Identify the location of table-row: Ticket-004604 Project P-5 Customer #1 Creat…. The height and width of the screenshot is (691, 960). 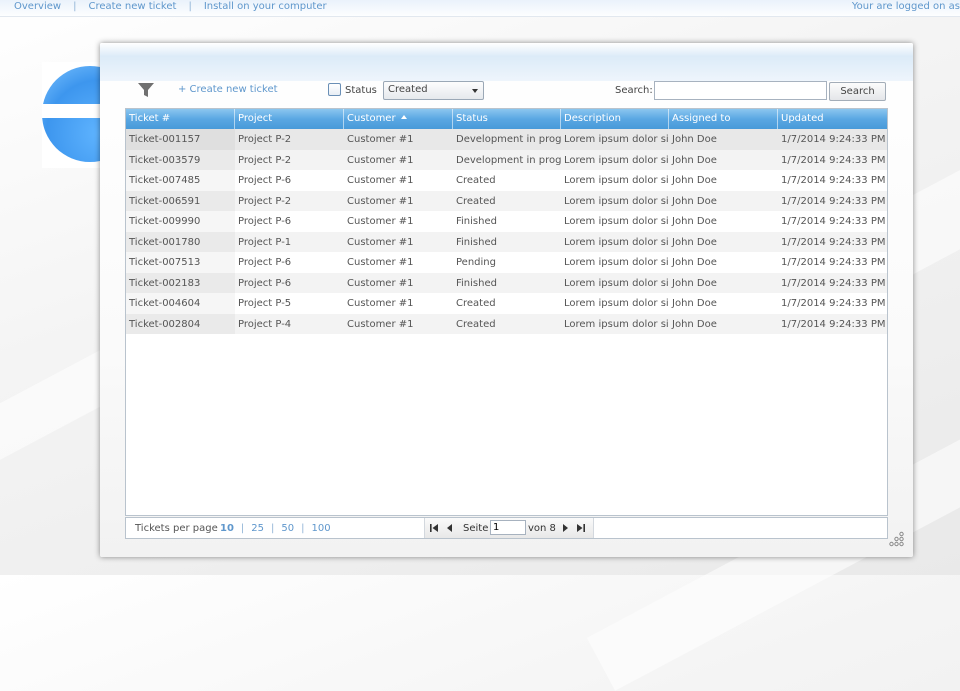
(506, 303).